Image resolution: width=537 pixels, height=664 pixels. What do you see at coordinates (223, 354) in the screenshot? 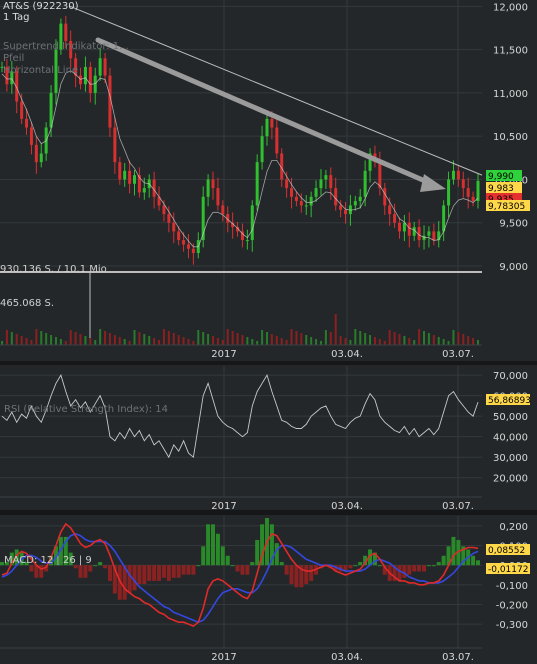
I see `price-x-tick-label: 2017` at bounding box center [223, 354].